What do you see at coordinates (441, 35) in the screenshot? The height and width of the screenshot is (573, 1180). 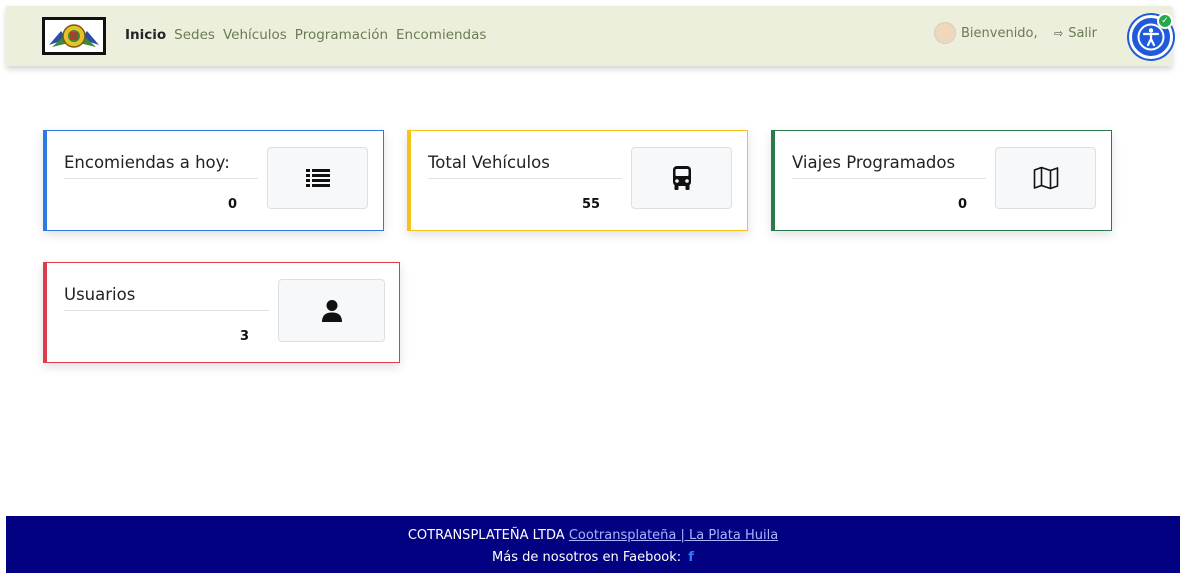 I see `nav-encomiendas: Encomiendas` at bounding box center [441, 35].